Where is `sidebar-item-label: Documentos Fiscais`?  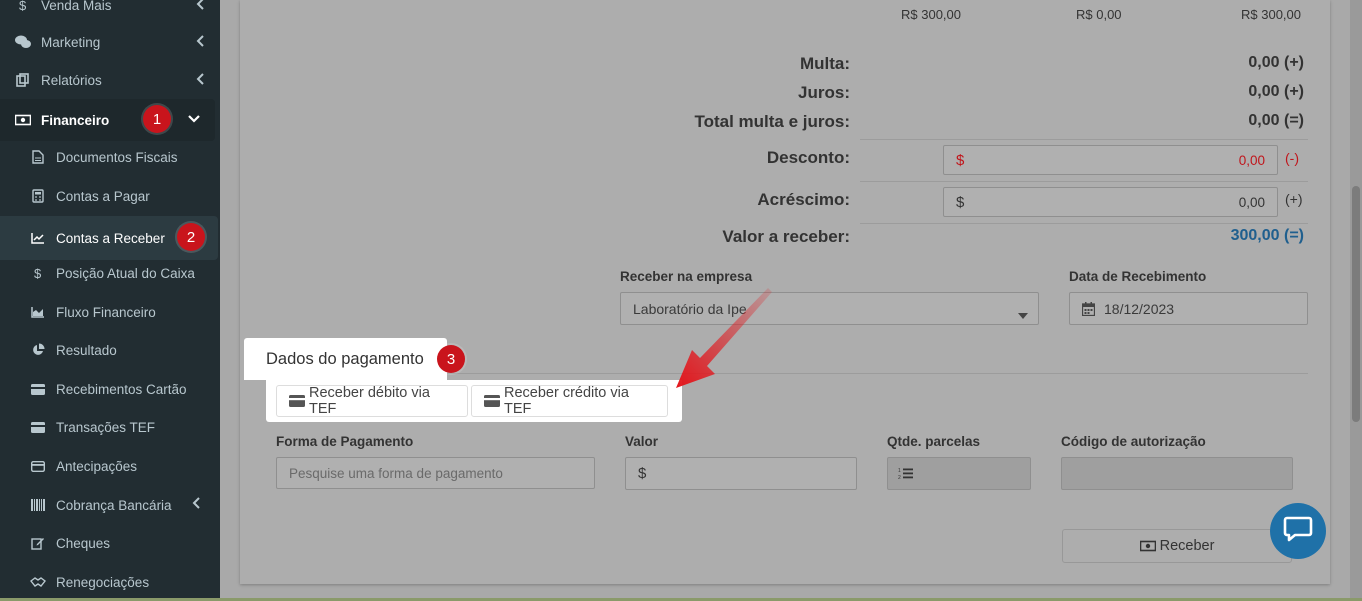
sidebar-item-label: Documentos Fiscais is located at coordinates (117, 157).